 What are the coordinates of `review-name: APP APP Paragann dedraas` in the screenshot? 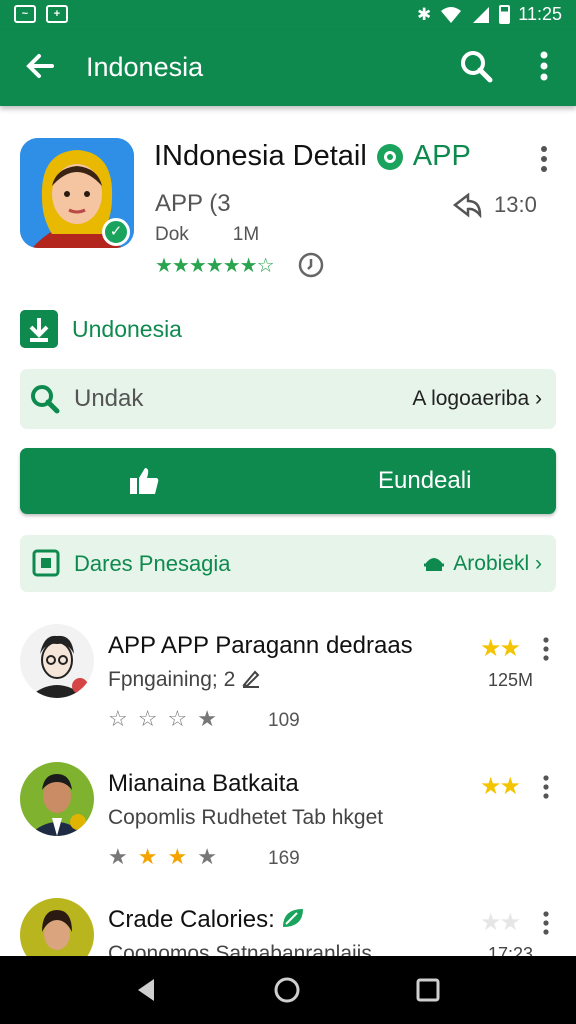 It's located at (260, 645).